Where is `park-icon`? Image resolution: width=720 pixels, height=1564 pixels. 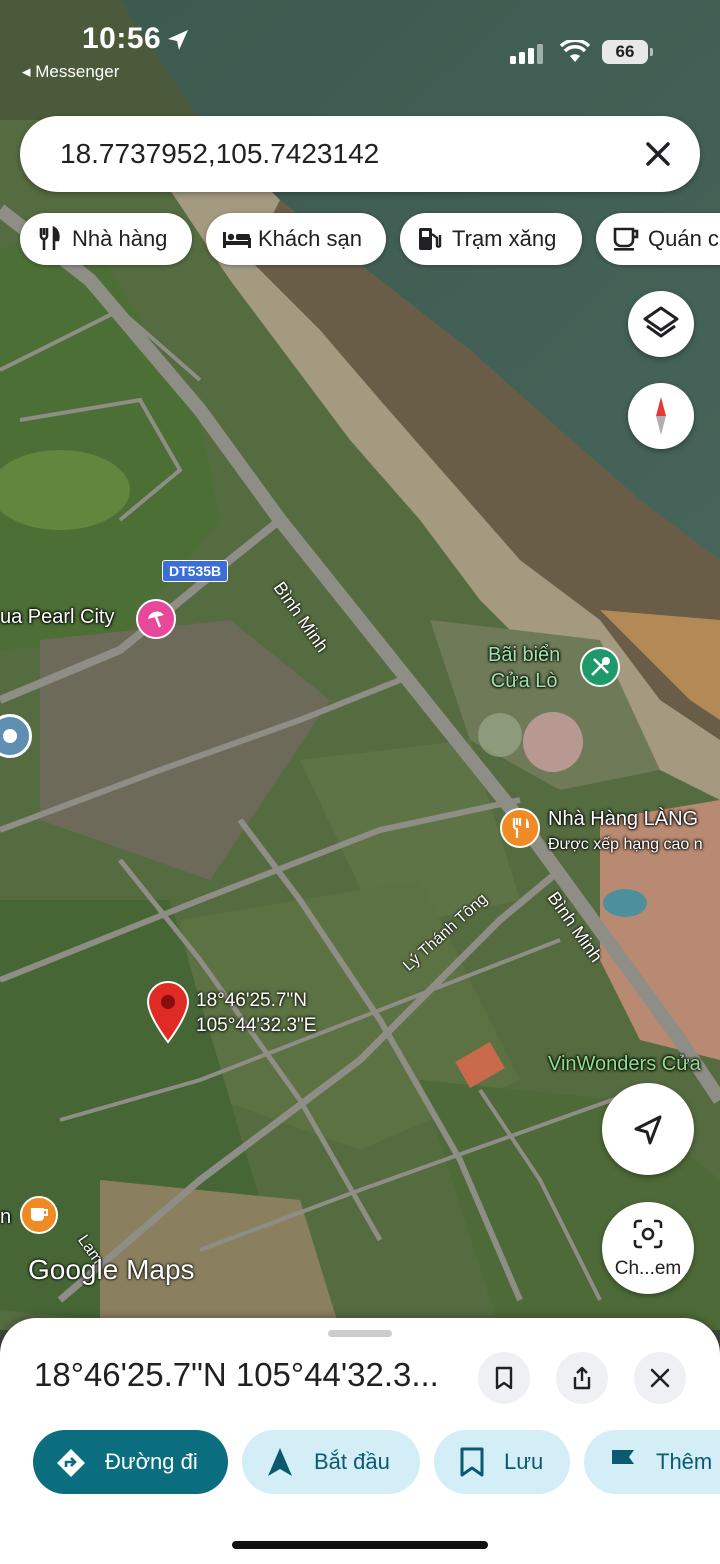
park-icon is located at coordinates (600, 666).